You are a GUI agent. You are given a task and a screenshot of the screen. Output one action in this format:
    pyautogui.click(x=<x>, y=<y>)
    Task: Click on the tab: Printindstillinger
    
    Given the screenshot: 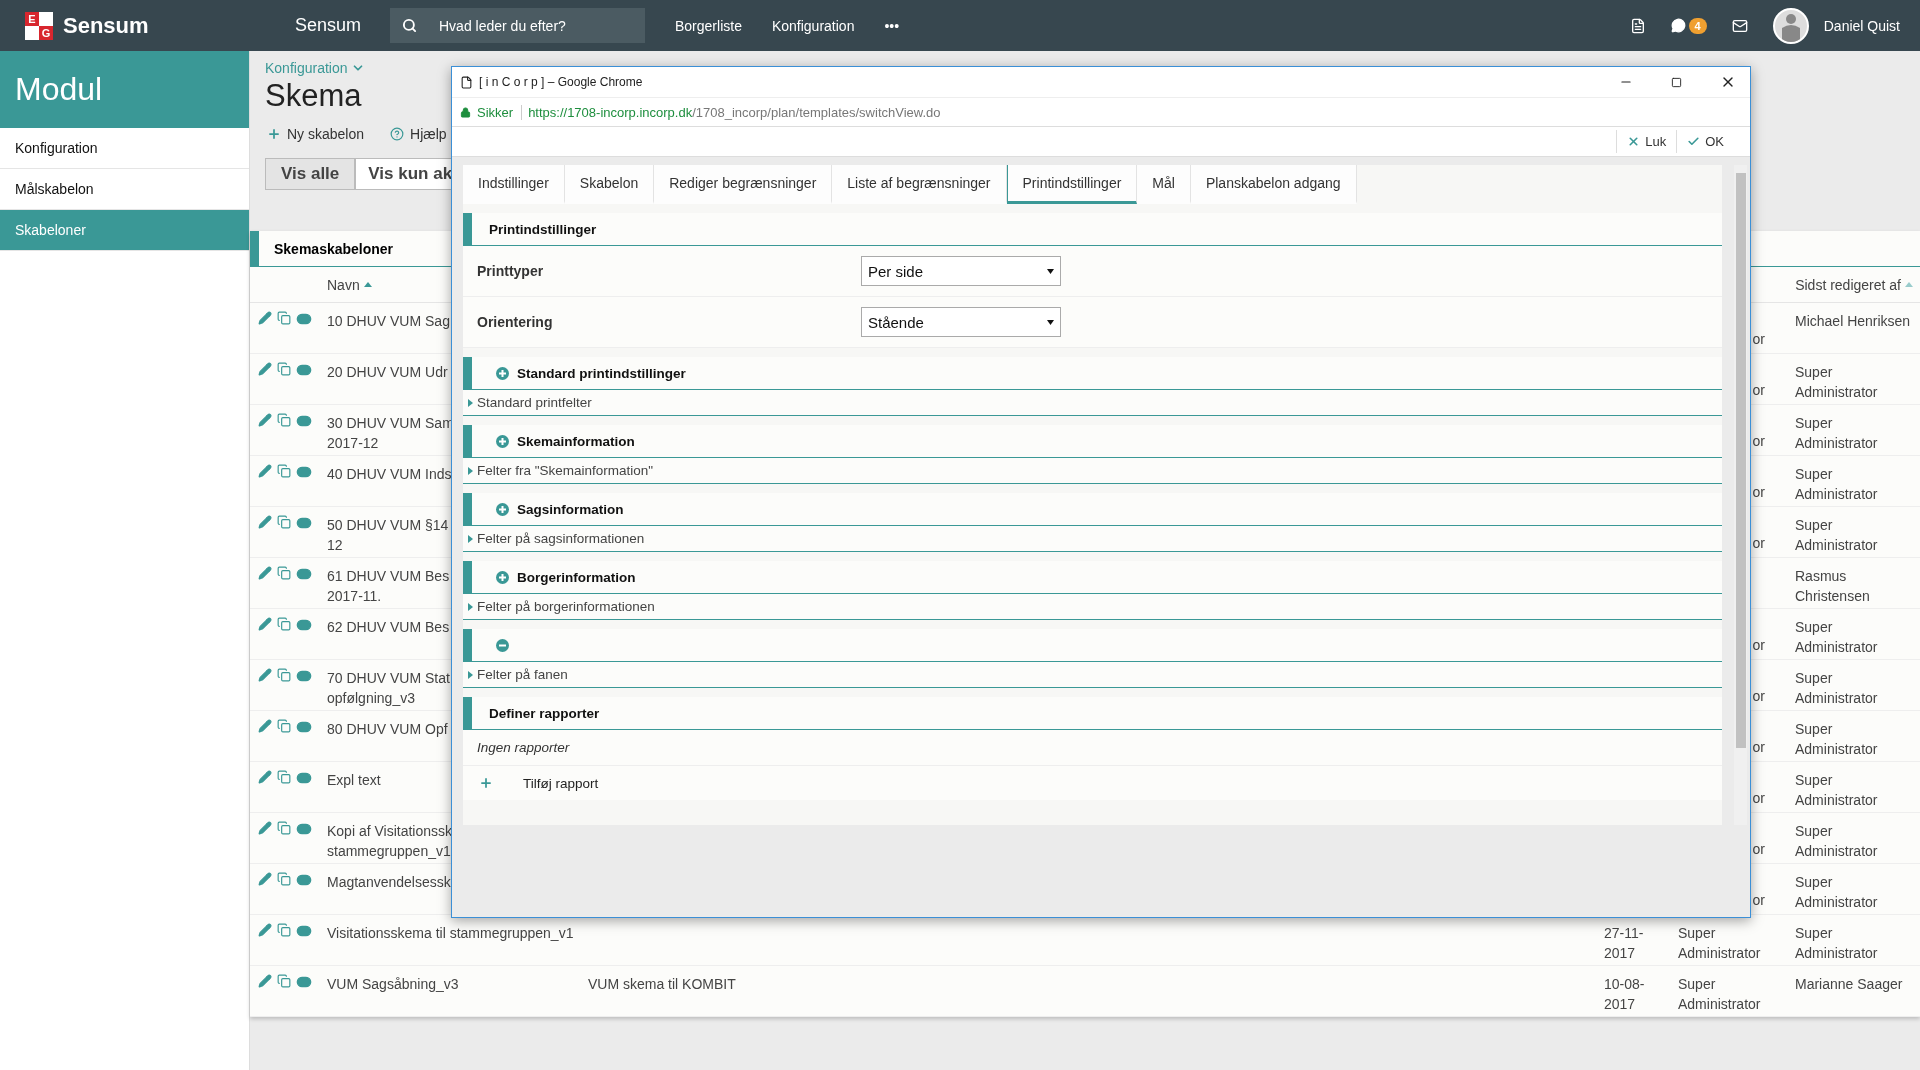 What is the action you would take?
    pyautogui.click(x=1072, y=184)
    